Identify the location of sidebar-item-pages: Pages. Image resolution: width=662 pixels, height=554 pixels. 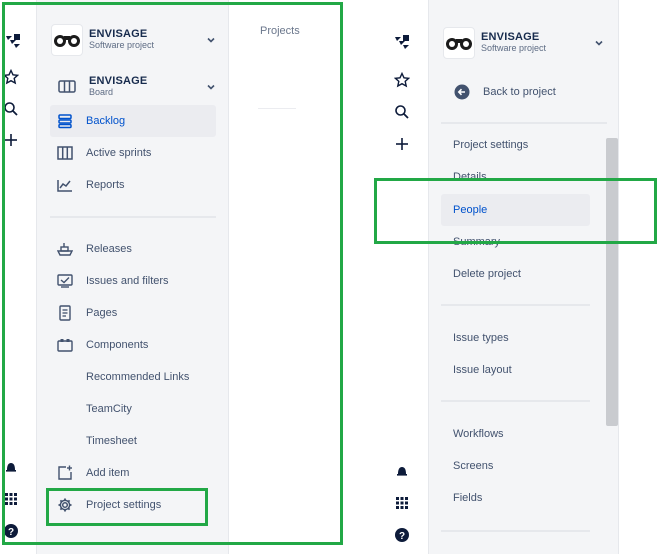
(133, 313).